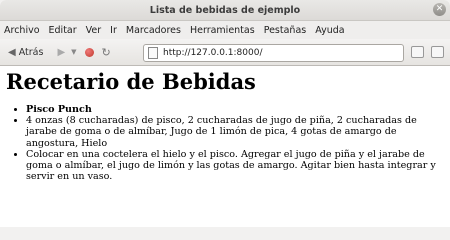  What do you see at coordinates (73, 52) in the screenshot?
I see `history-dropdown-icon: ▼` at bounding box center [73, 52].